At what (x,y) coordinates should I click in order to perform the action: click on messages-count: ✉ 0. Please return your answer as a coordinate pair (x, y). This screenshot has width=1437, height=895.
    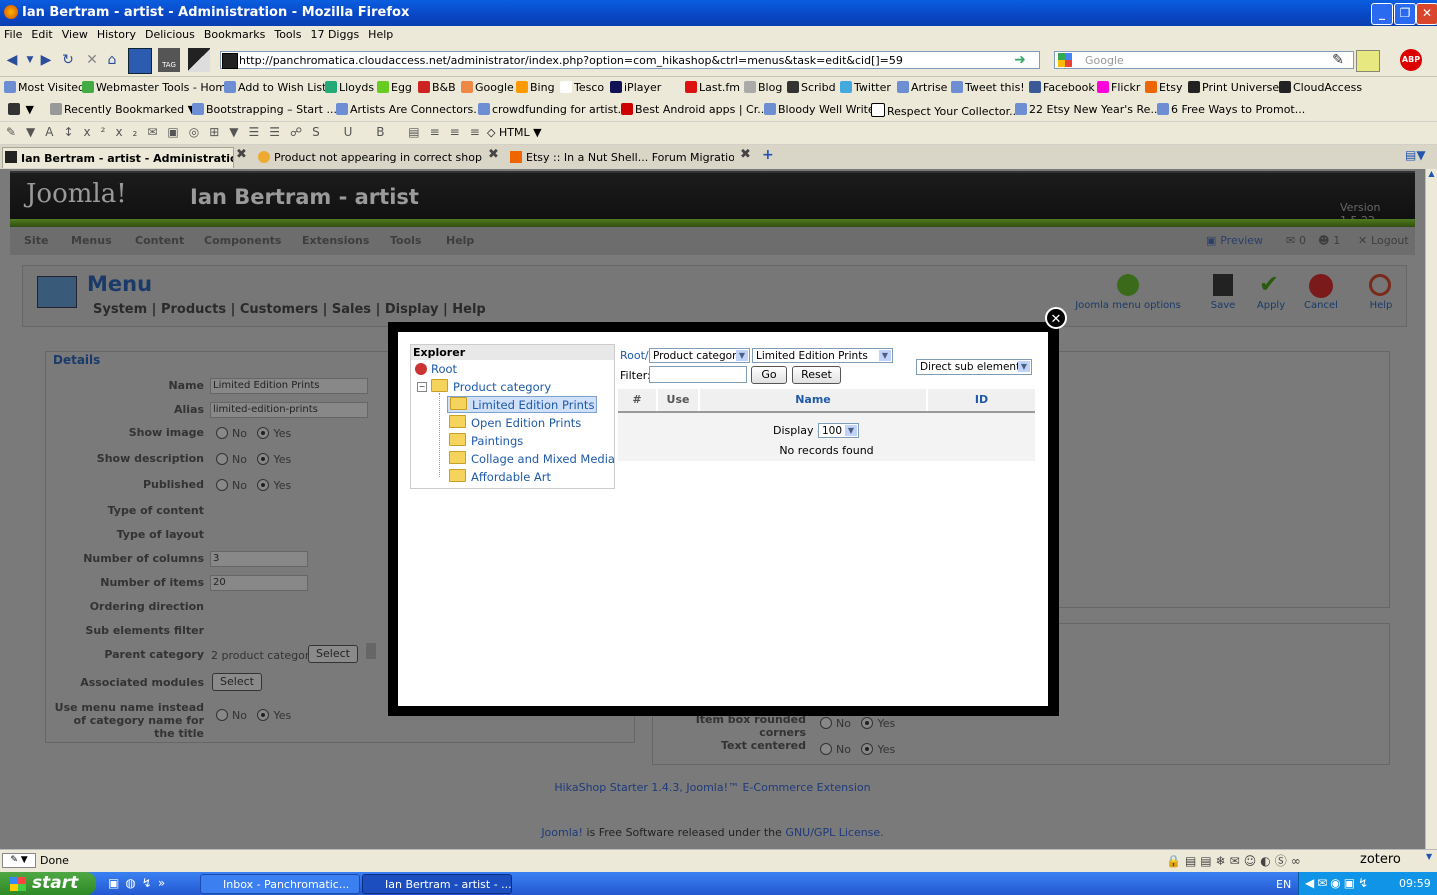
    Looking at the image, I should click on (1296, 240).